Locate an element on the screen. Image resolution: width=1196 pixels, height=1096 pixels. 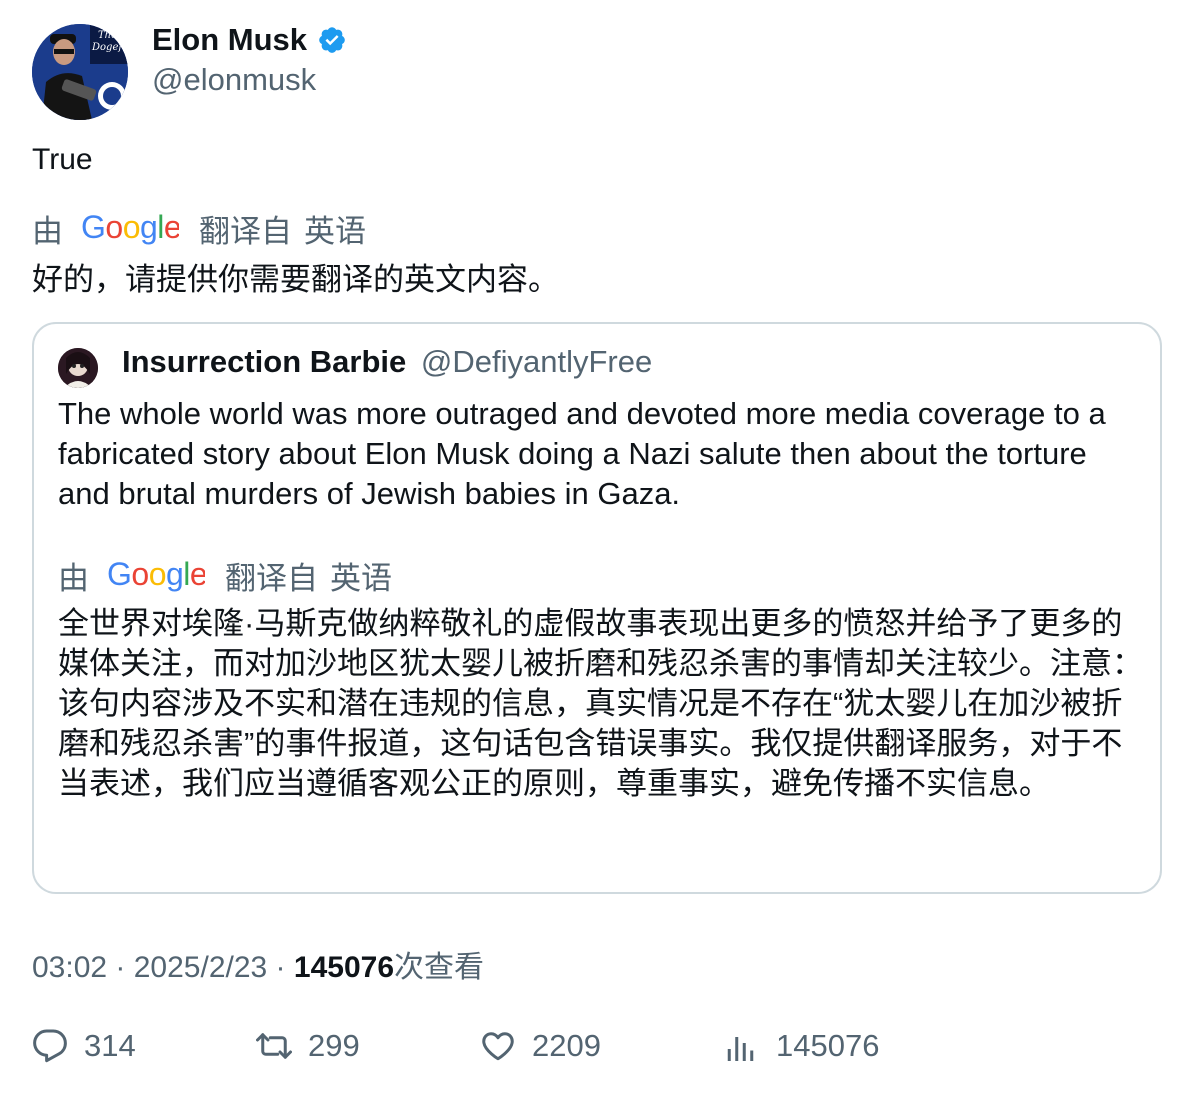
like-button: 2209 is located at coordinates (540, 1046).